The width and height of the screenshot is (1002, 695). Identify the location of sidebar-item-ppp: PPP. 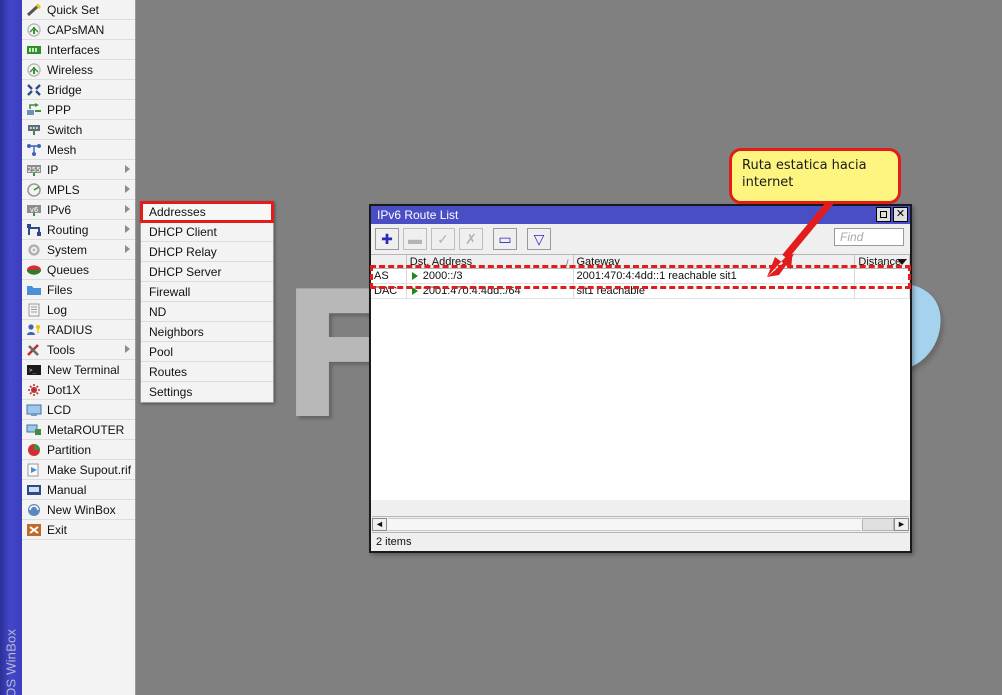
(78, 110).